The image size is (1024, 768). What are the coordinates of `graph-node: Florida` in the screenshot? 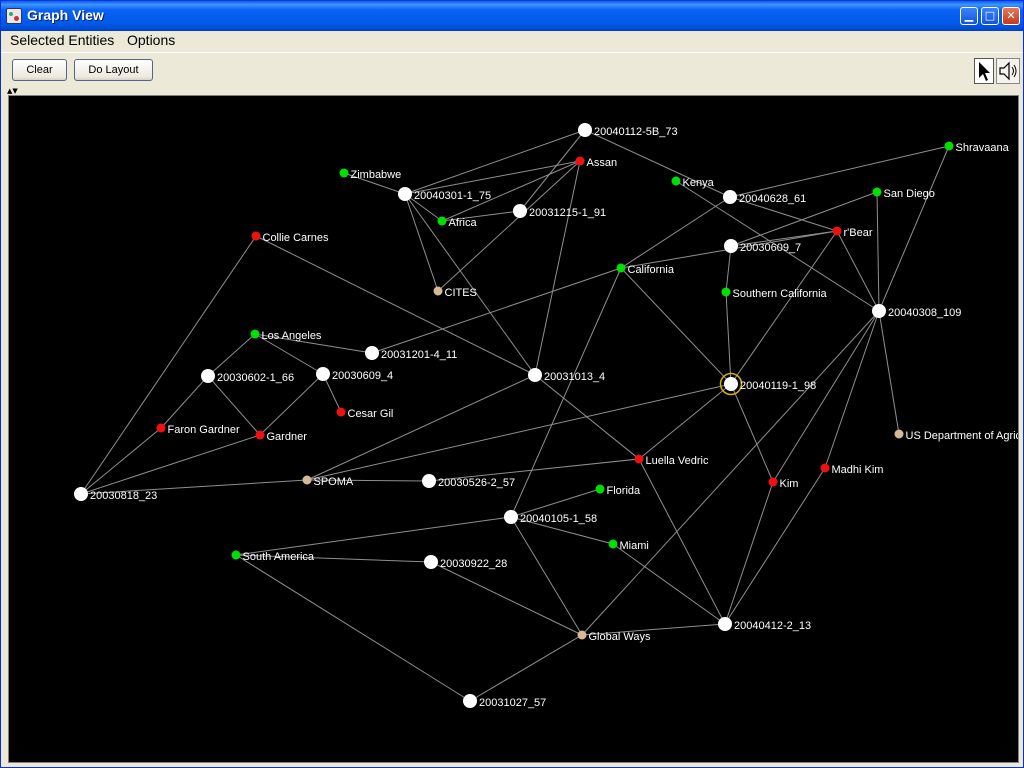 It's located at (618, 491).